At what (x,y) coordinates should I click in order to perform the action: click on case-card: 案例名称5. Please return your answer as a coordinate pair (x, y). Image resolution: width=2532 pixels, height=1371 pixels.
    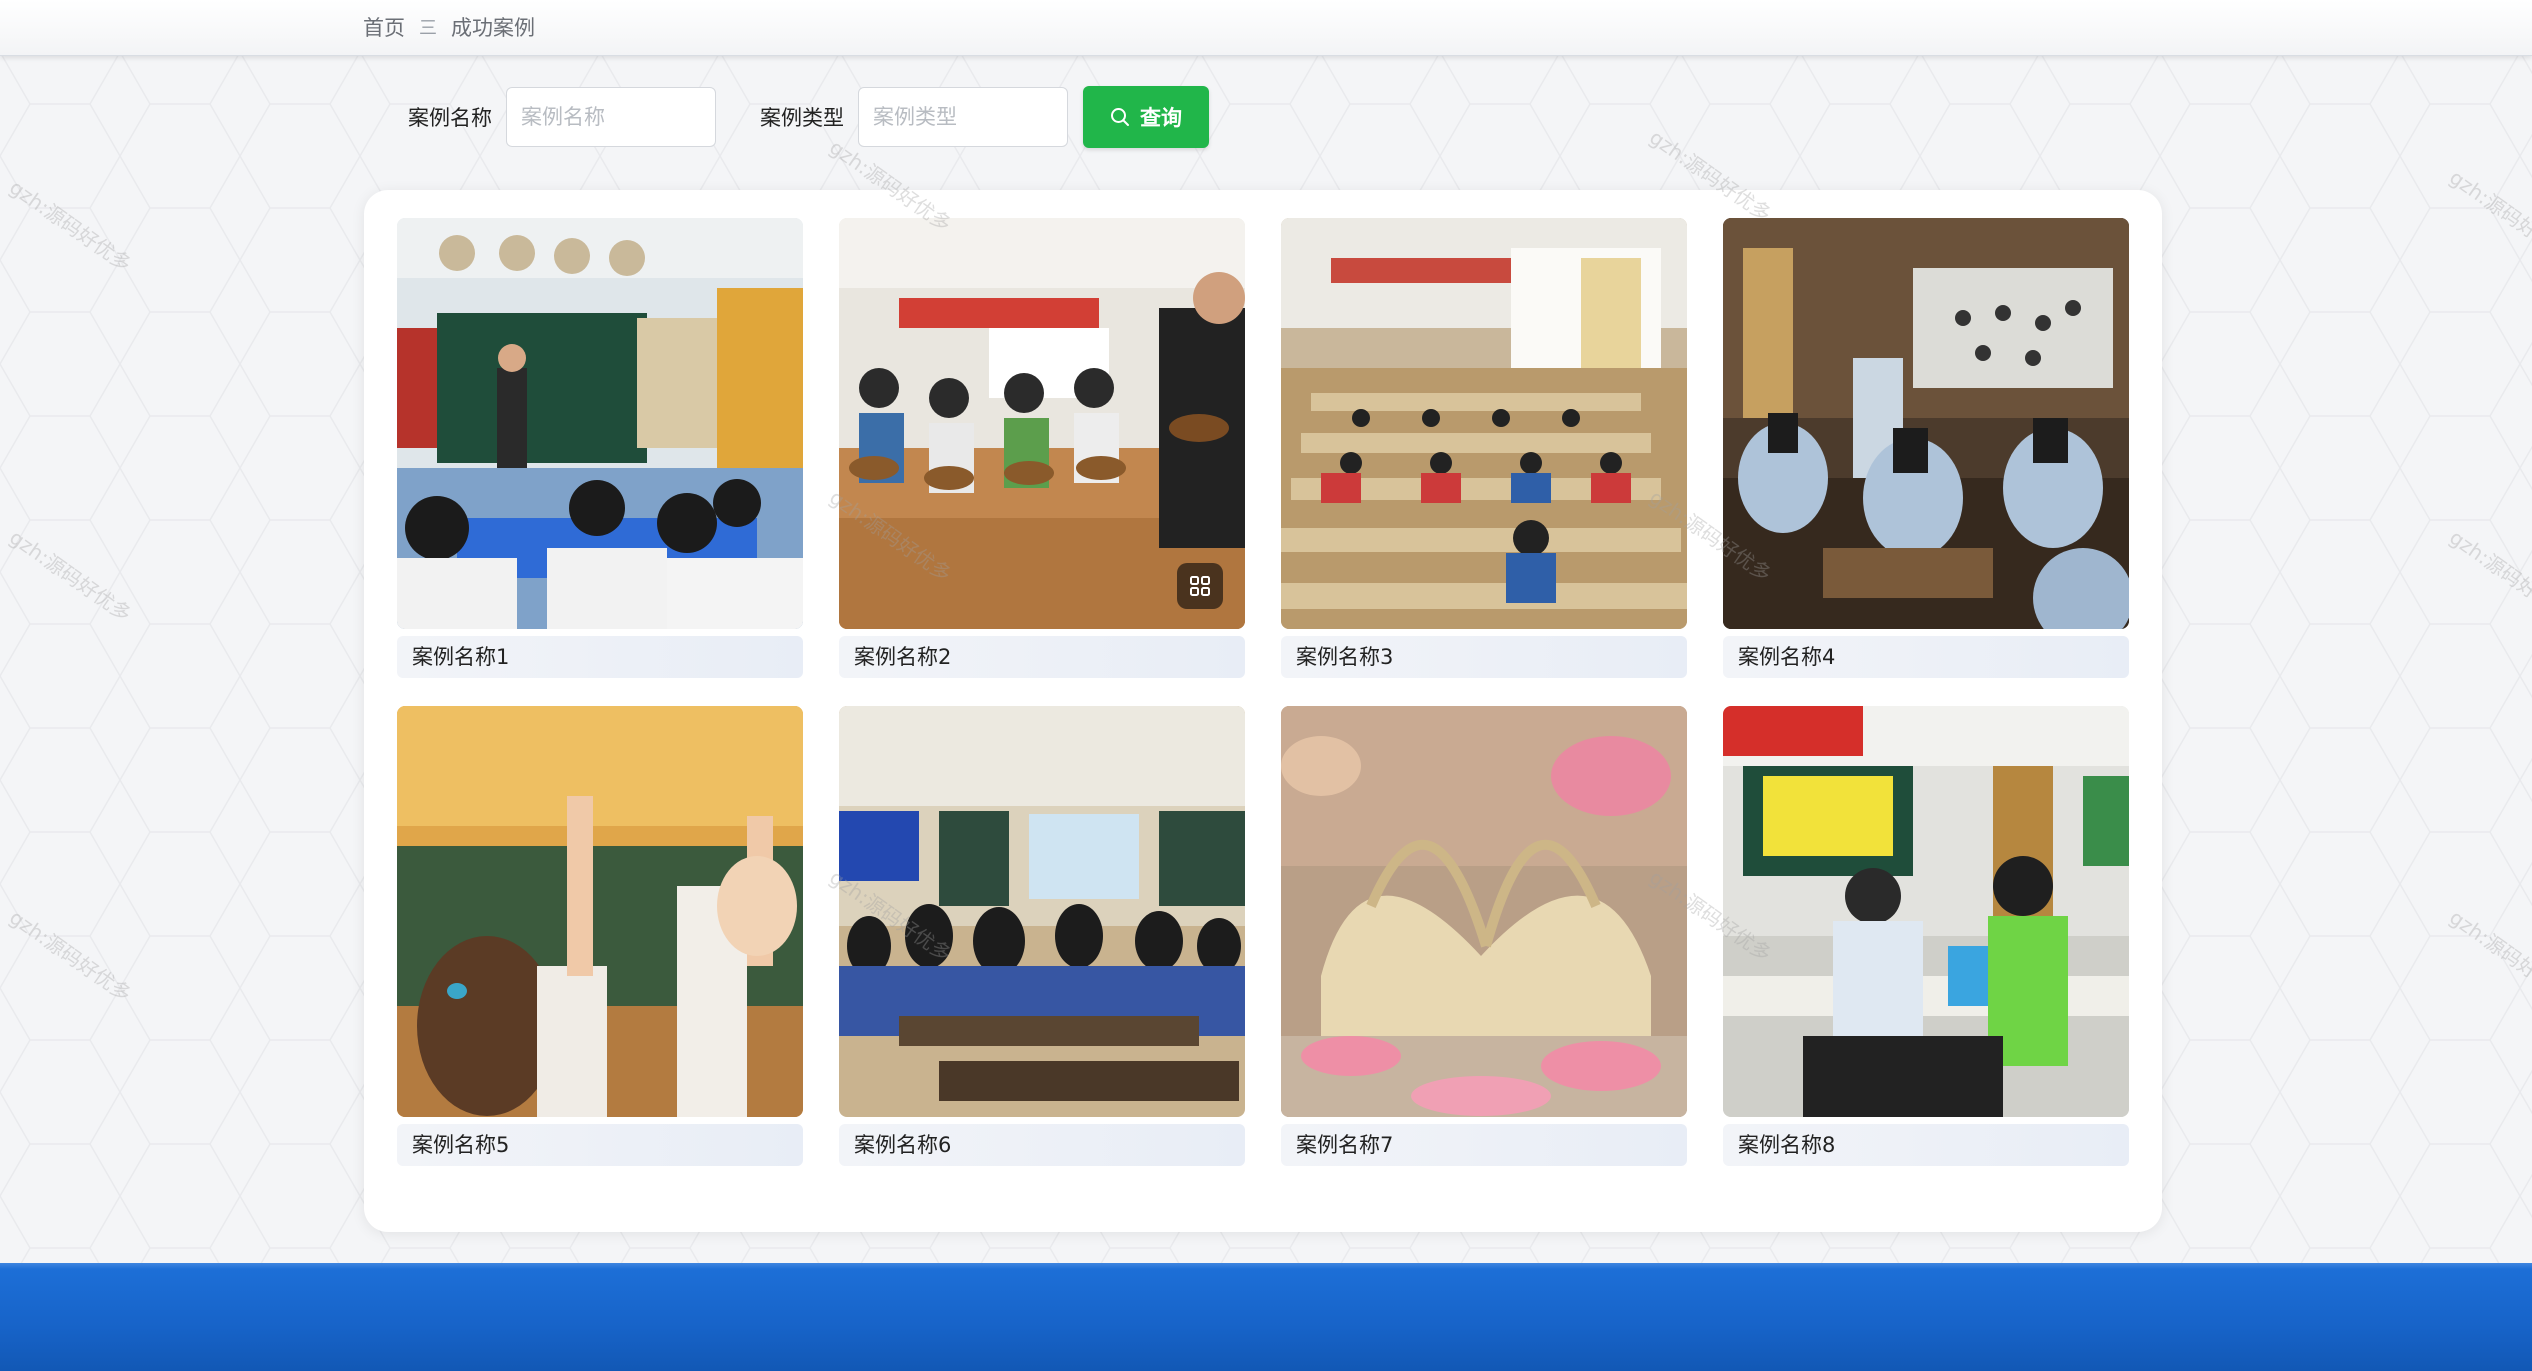
    Looking at the image, I should click on (600, 936).